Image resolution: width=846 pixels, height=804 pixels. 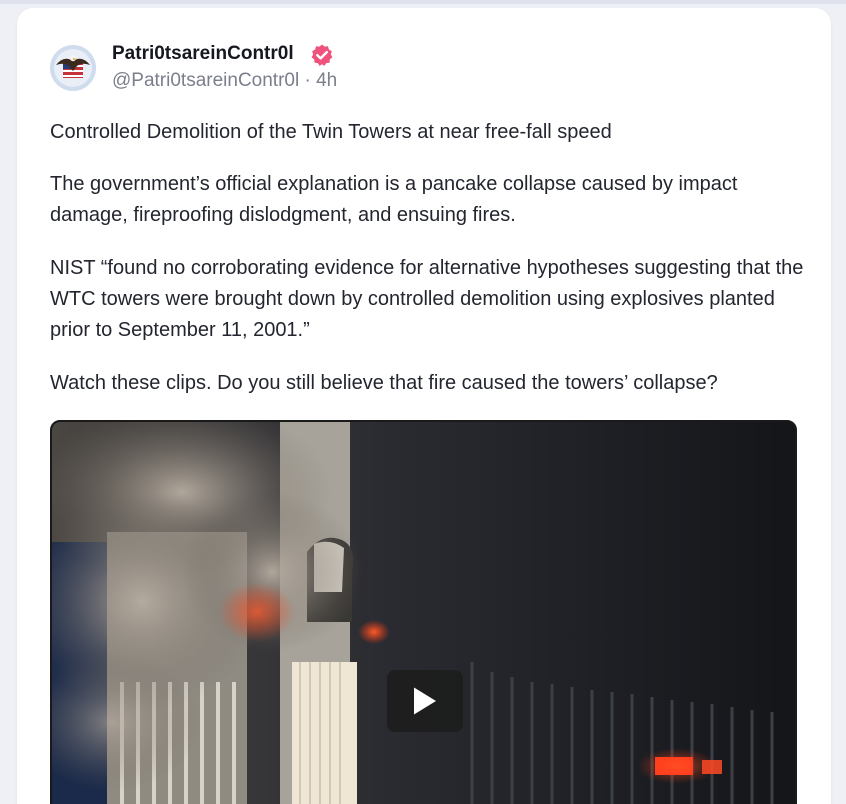 I want to click on handle-line: @Patri0tsareinContr0l · 4h, so click(x=224, y=81).